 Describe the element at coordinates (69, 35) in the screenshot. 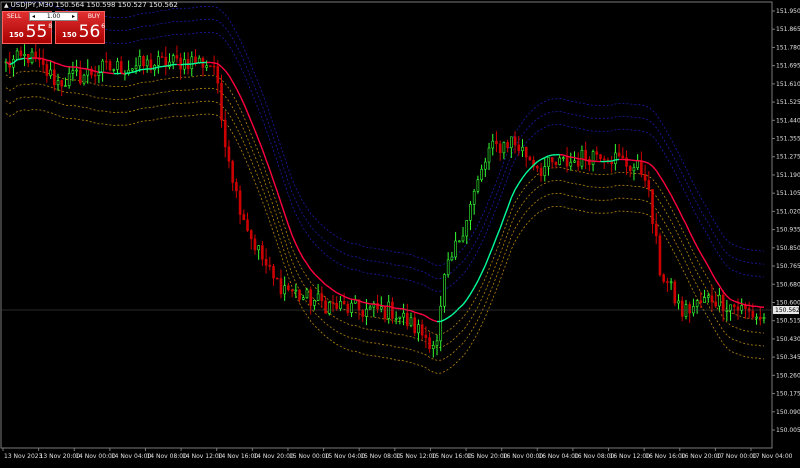

I see `buy-price-prefix: 150` at that location.